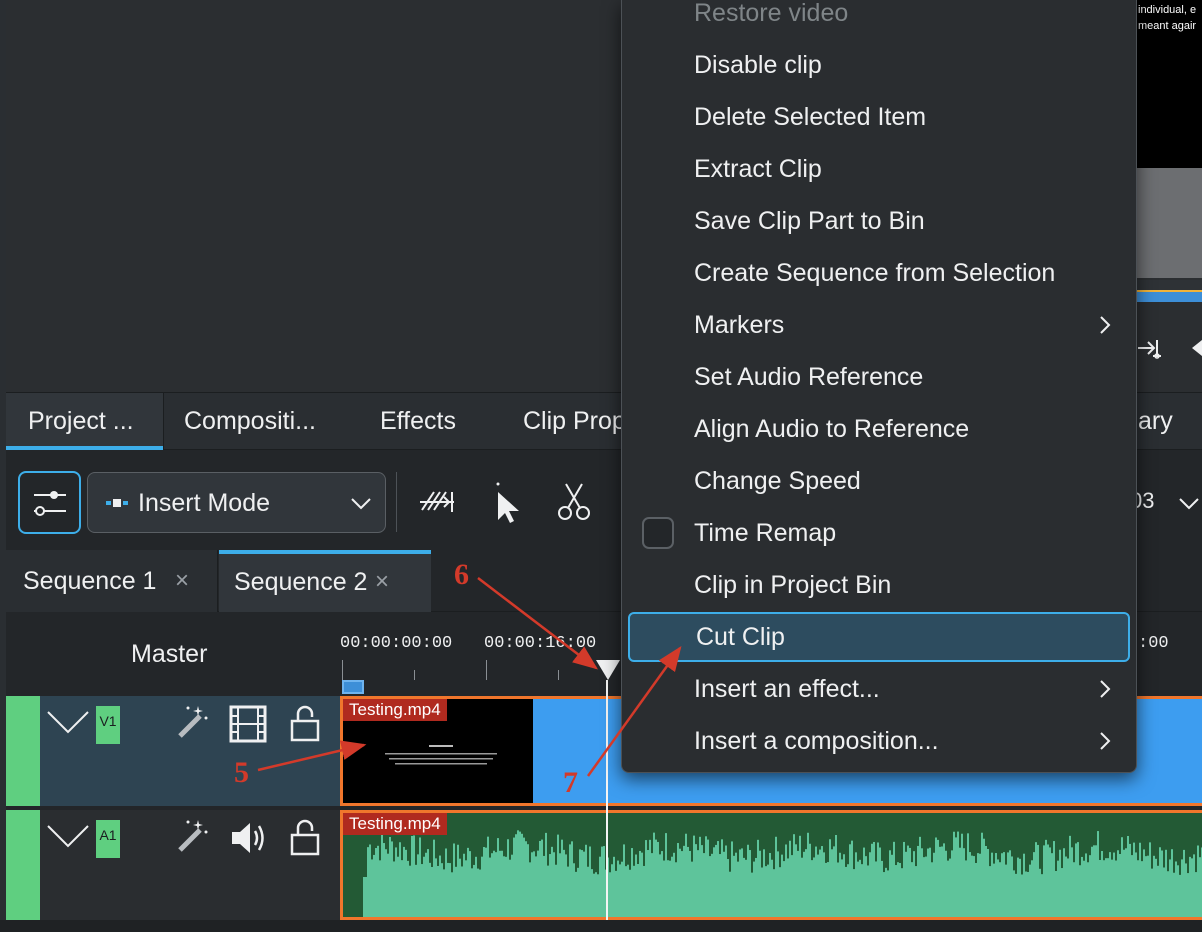 This screenshot has height=932, width=1202. What do you see at coordinates (1149, 348) in the screenshot?
I see `goto-end-icon` at bounding box center [1149, 348].